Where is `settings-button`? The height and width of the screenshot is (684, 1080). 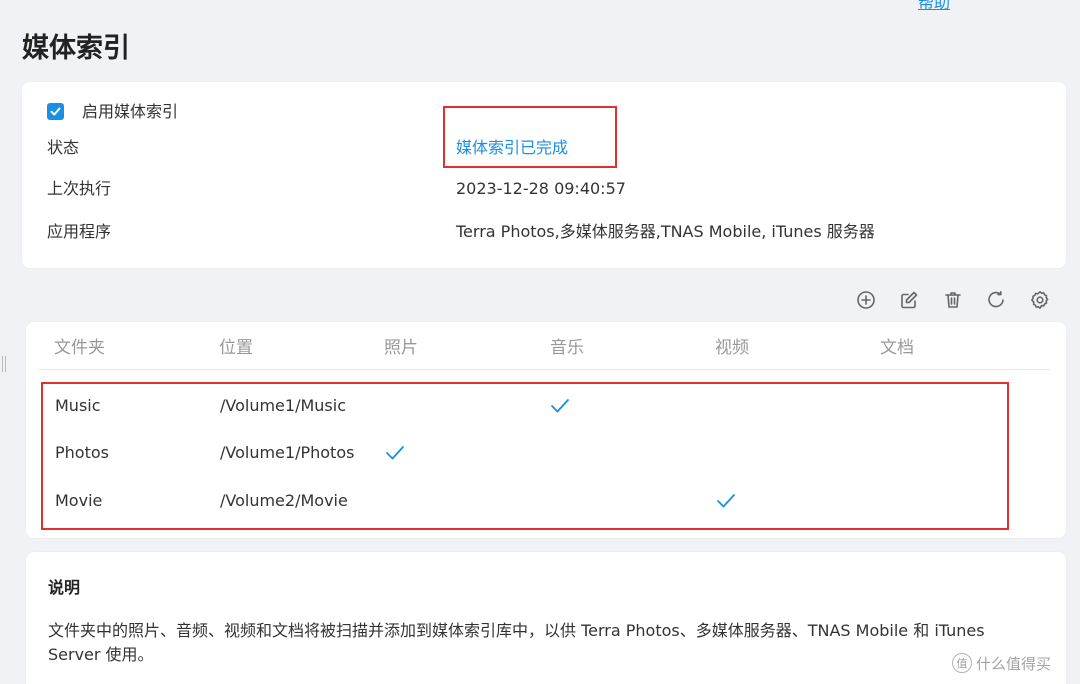 settings-button is located at coordinates (1040, 300).